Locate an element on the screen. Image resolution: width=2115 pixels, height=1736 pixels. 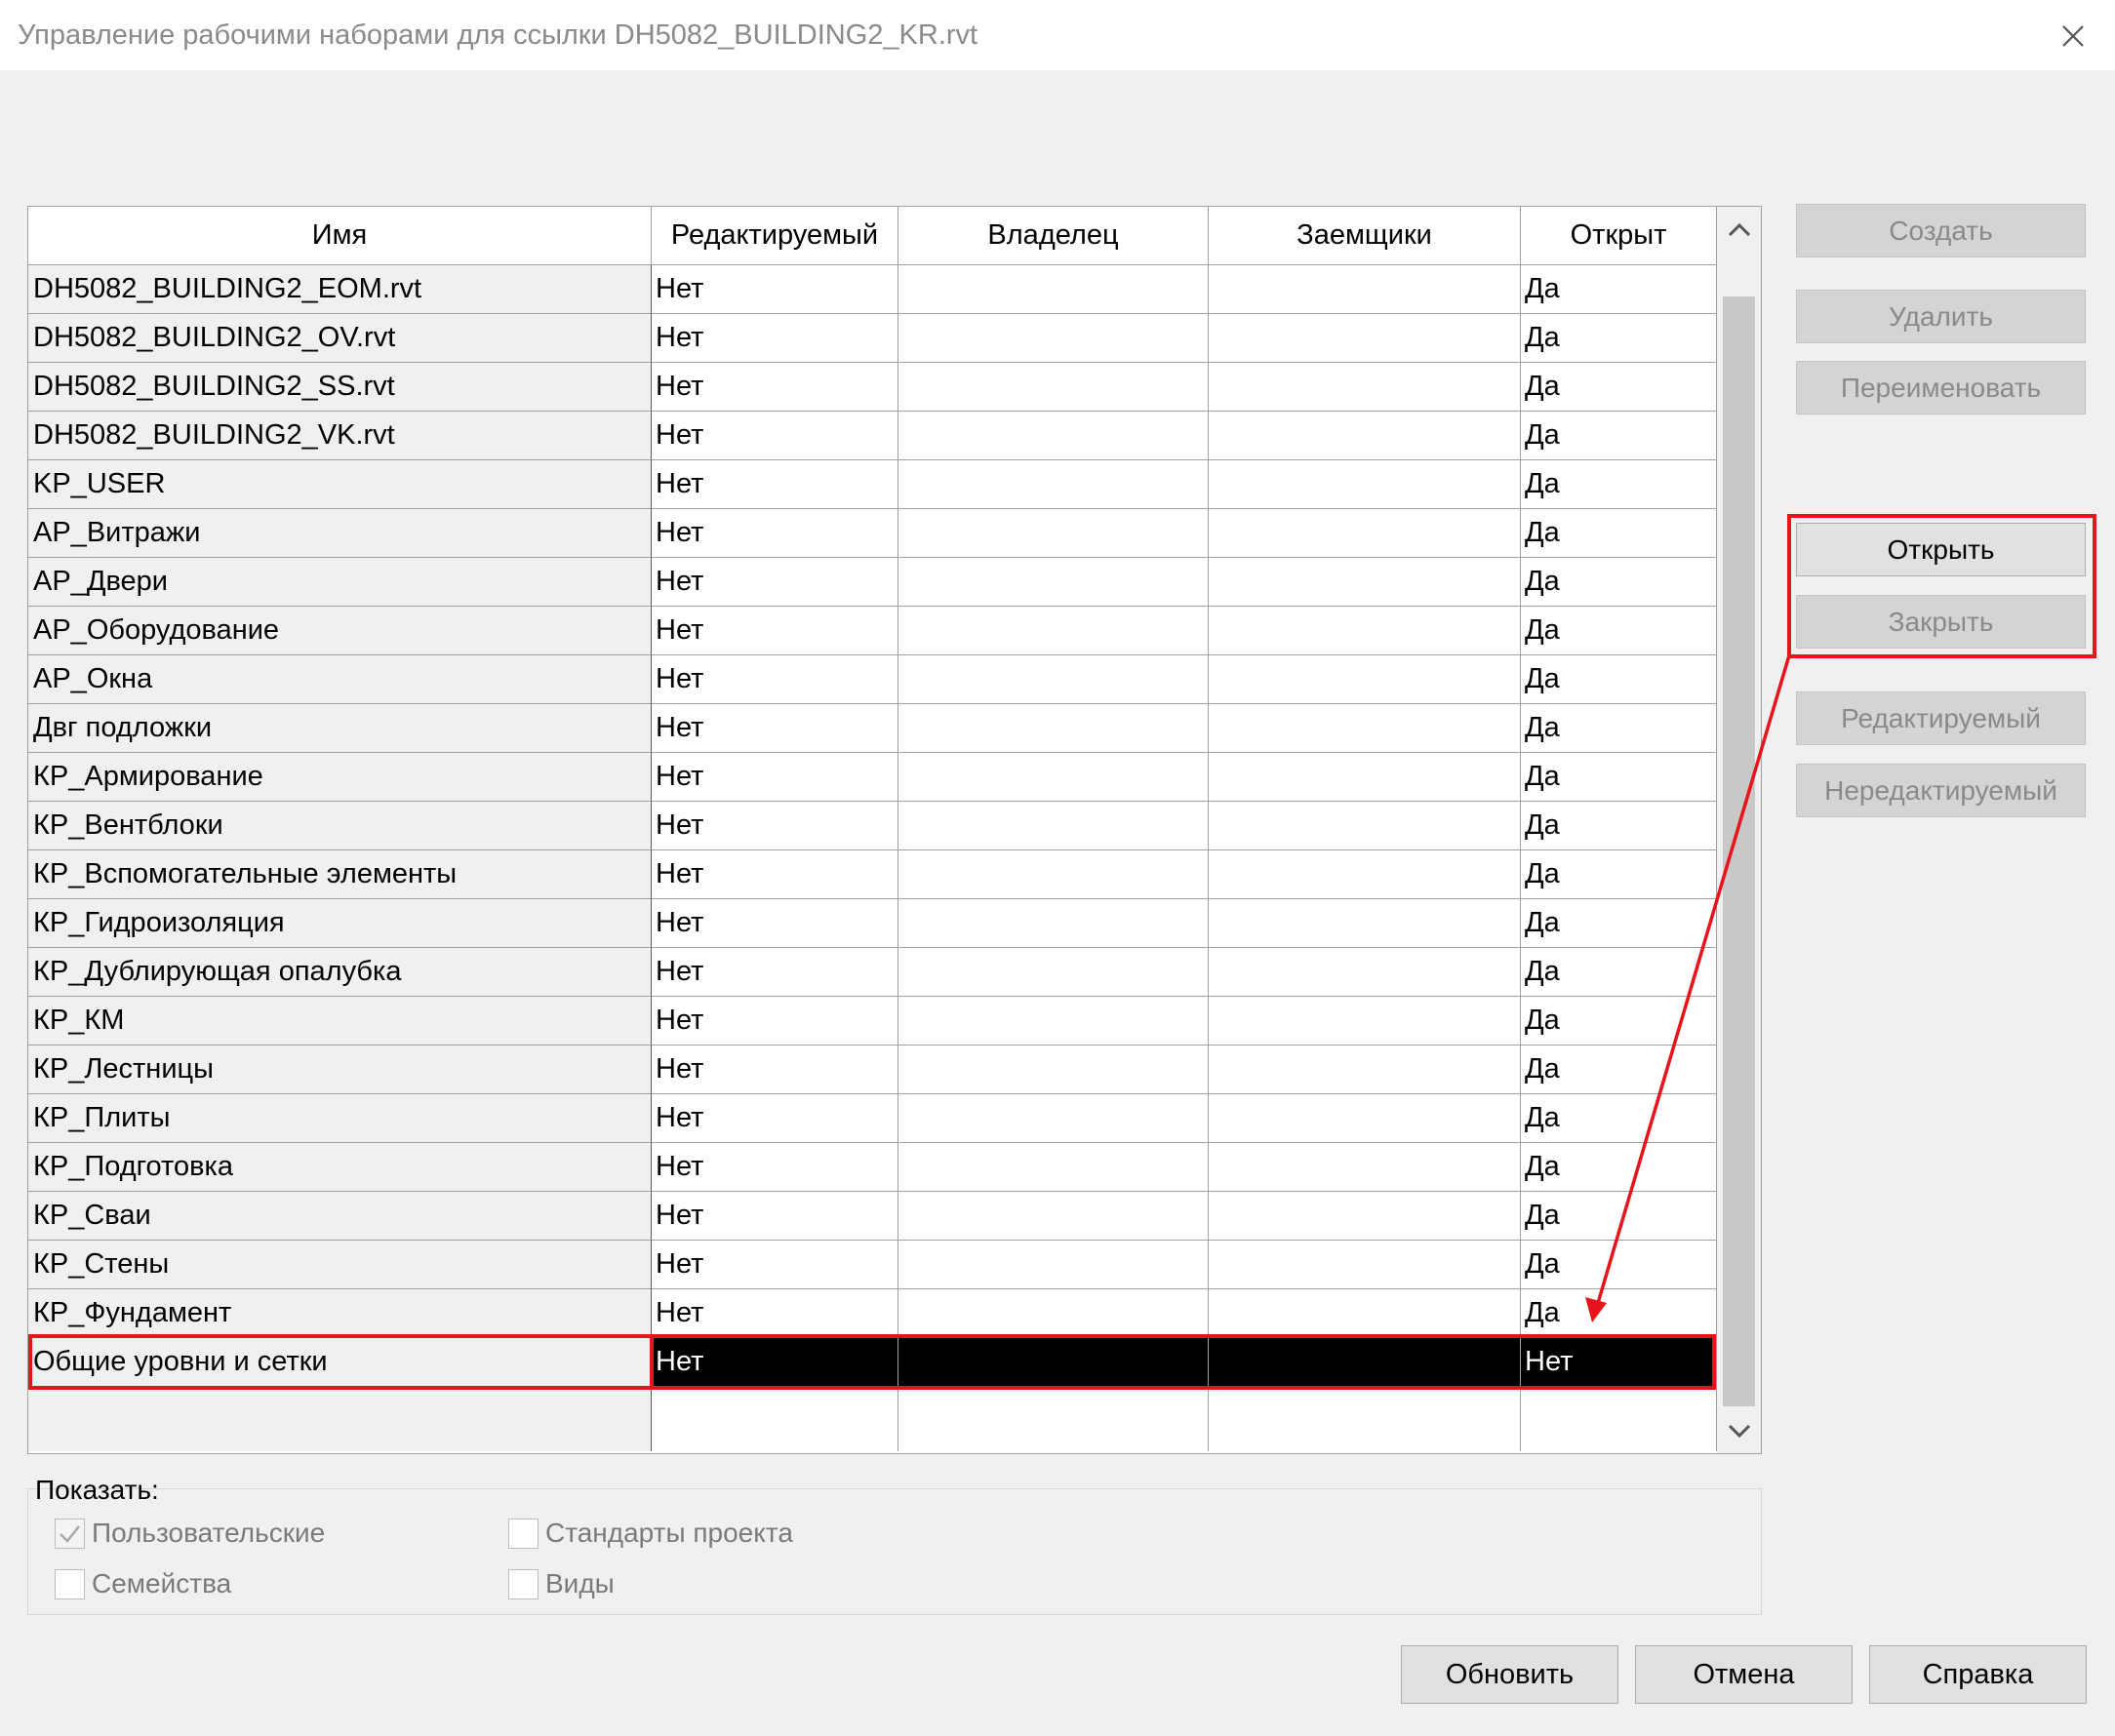
cell-name: КР_КМ is located at coordinates (340, 1021).